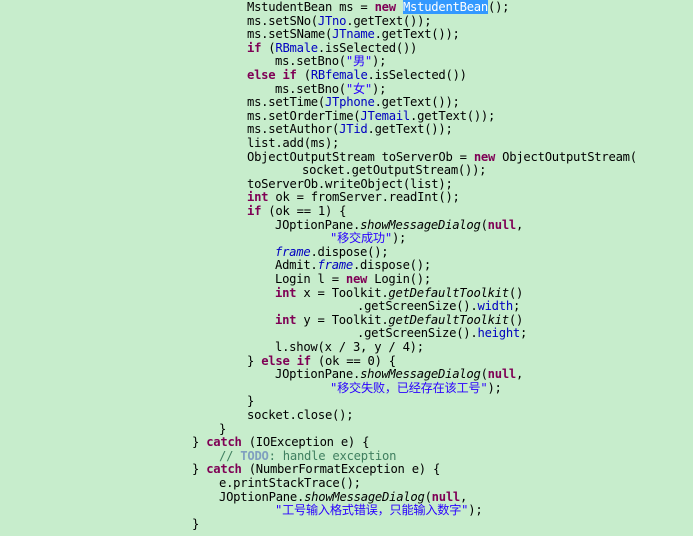 This screenshot has height=536, width=693. I want to click on code-text: Admit., so click(296, 265).